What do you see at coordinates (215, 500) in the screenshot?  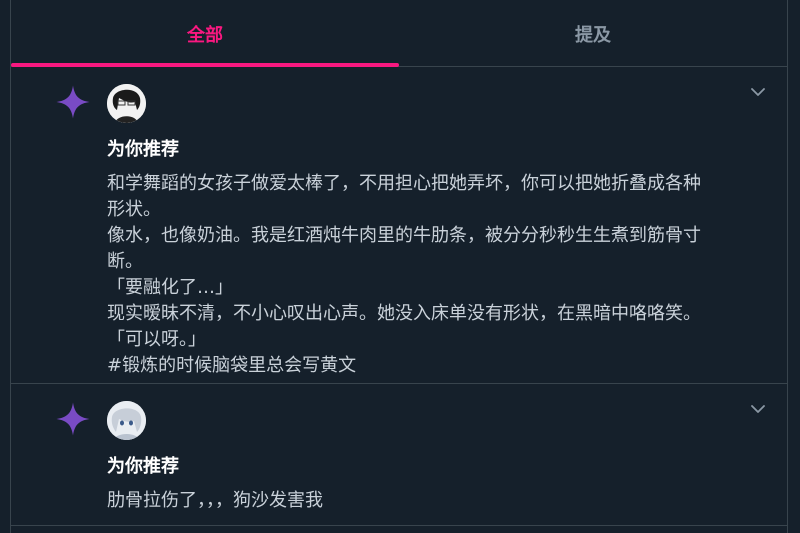 I see `post-text-line: 肋骨拉伤了，，，狗沙发害我` at bounding box center [215, 500].